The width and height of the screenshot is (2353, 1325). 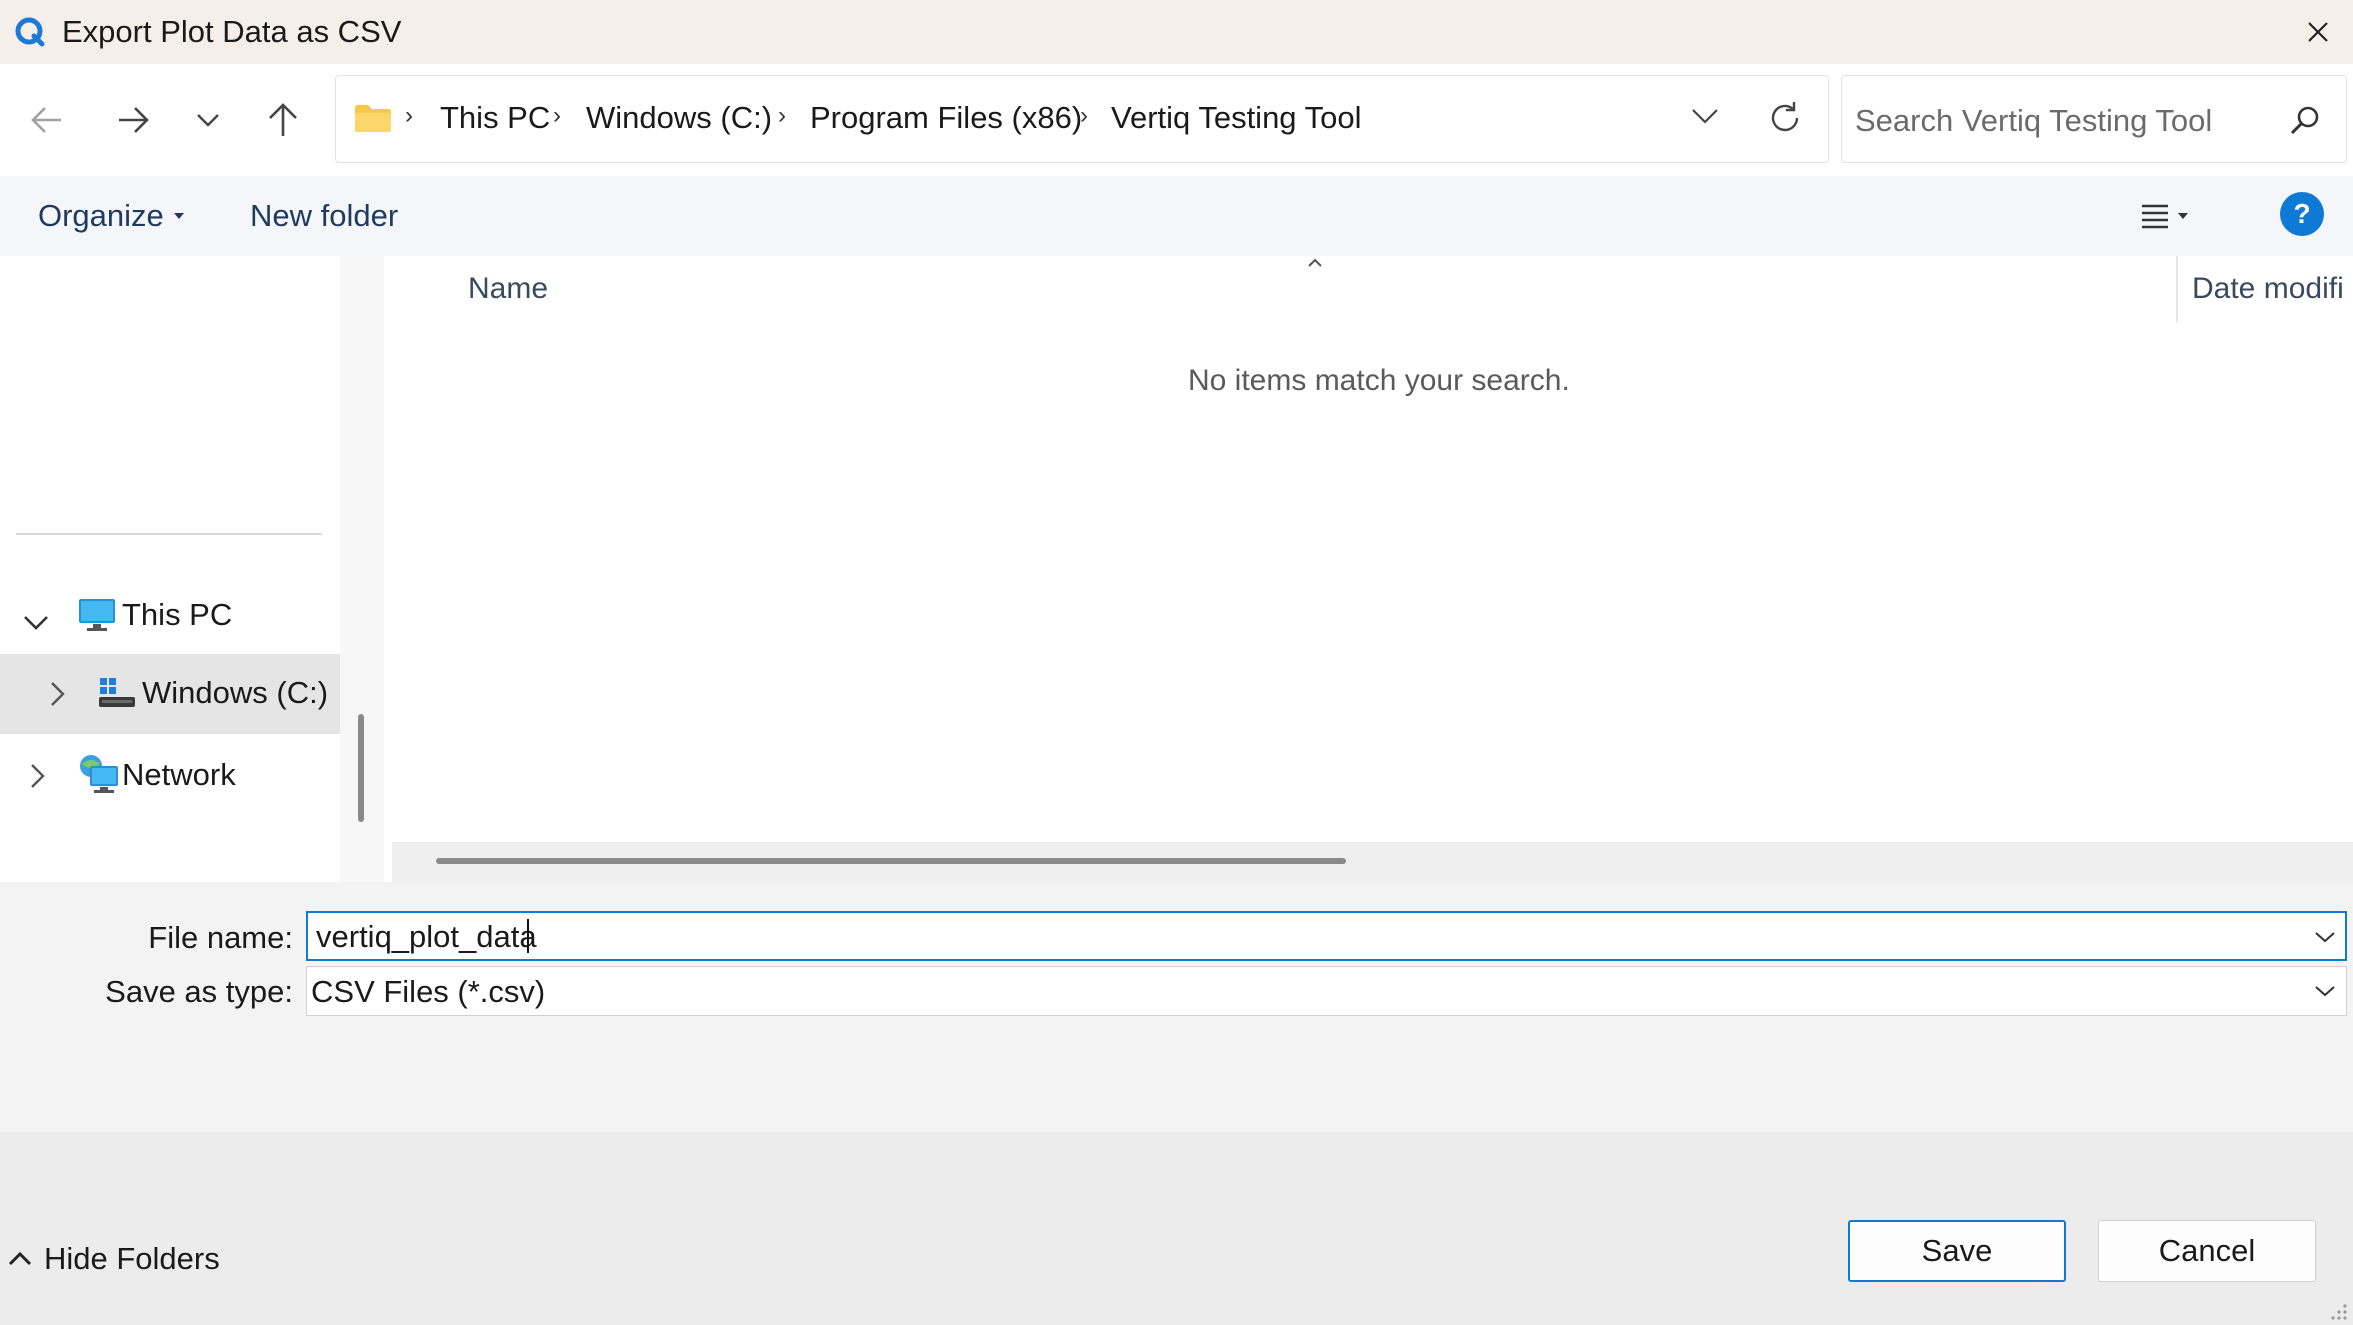 What do you see at coordinates (508, 289) in the screenshot?
I see `column-header-name: Name` at bounding box center [508, 289].